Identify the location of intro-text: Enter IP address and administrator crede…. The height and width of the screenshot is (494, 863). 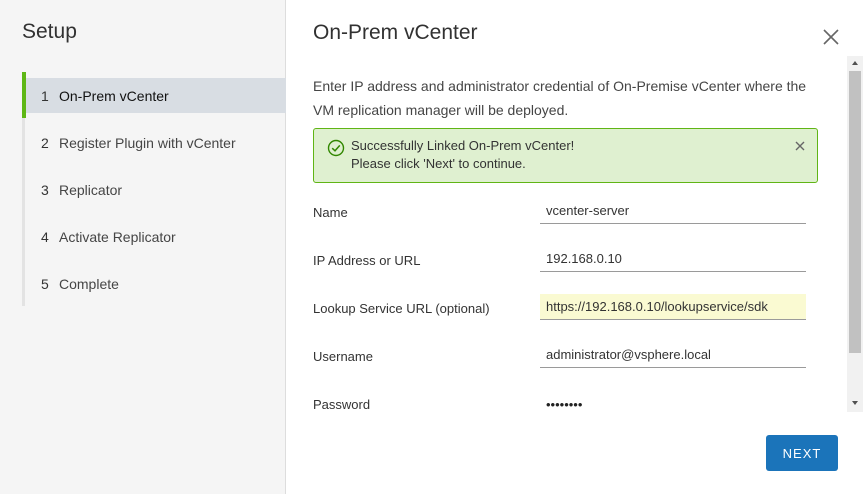
(560, 98).